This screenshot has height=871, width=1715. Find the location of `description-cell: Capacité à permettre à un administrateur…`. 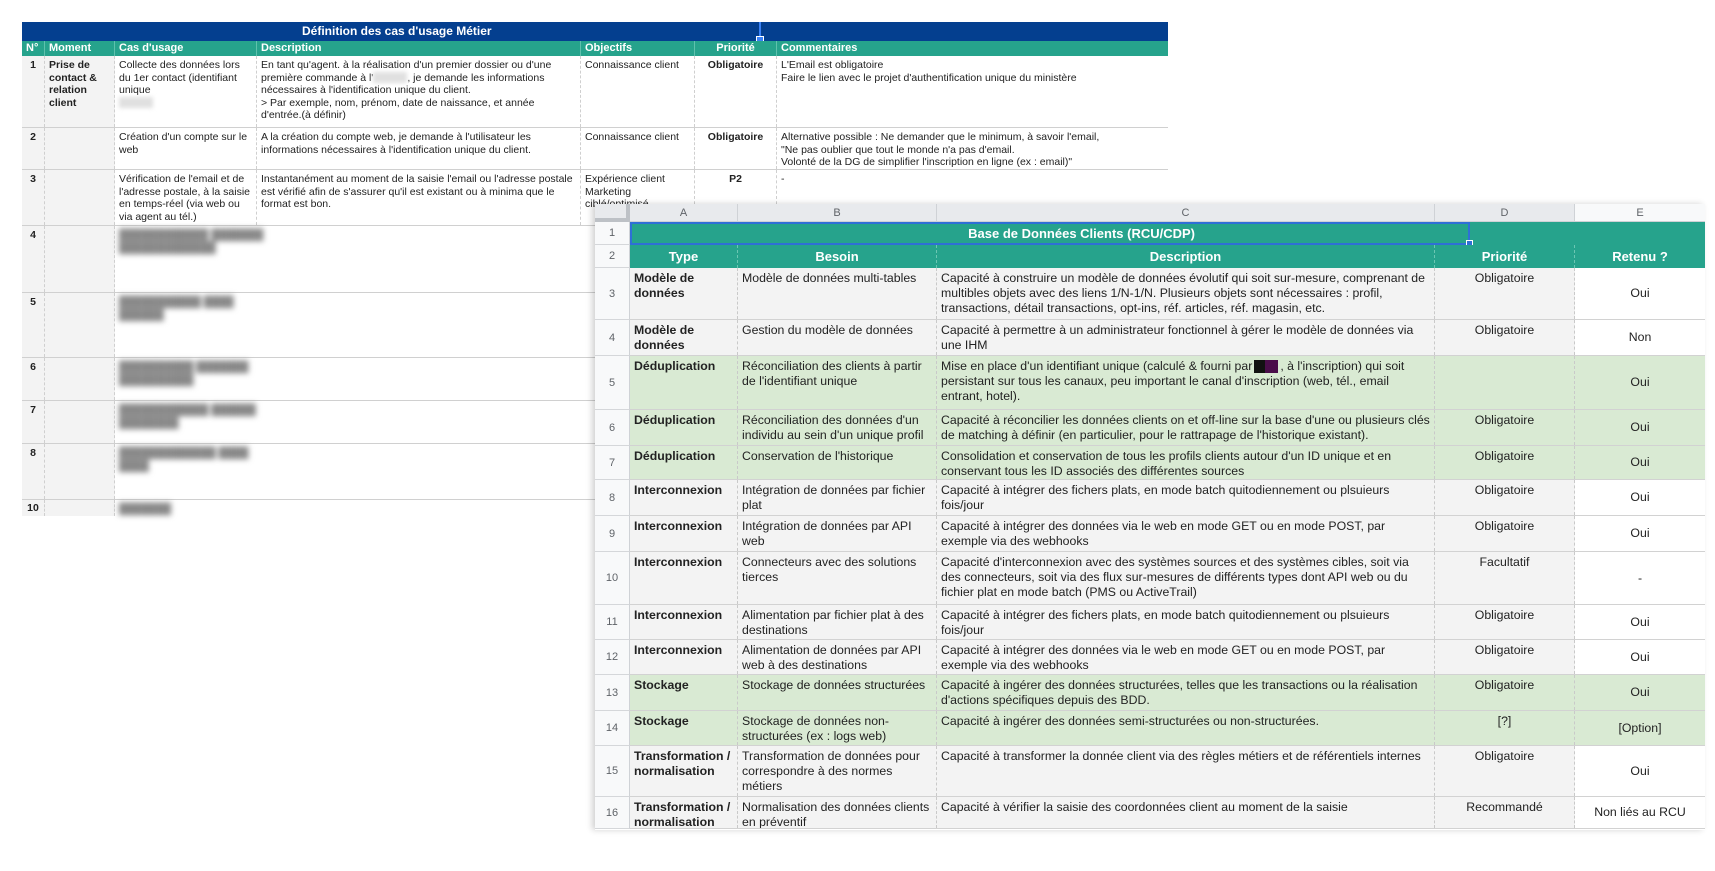

description-cell: Capacité à permettre à un administrateur… is located at coordinates (1186, 337).